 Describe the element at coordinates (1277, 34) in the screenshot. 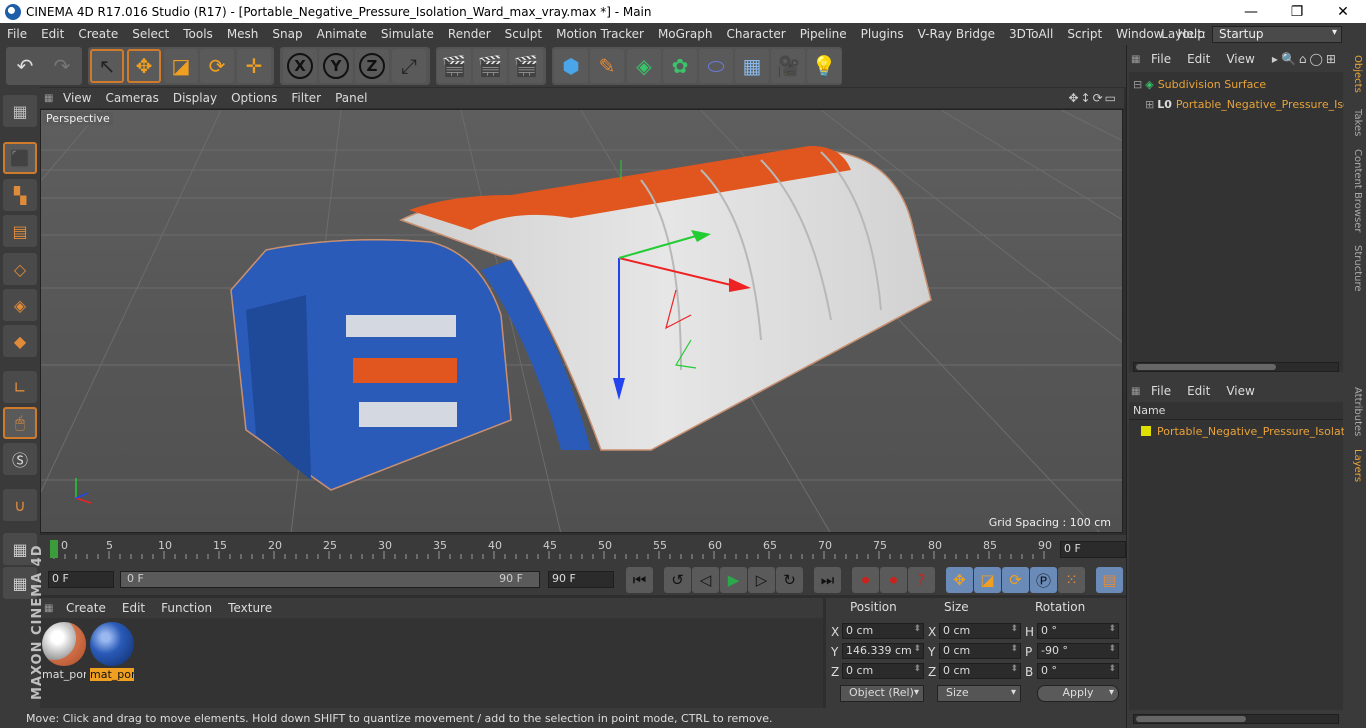

I see `layout-dropdown: Startup` at that location.